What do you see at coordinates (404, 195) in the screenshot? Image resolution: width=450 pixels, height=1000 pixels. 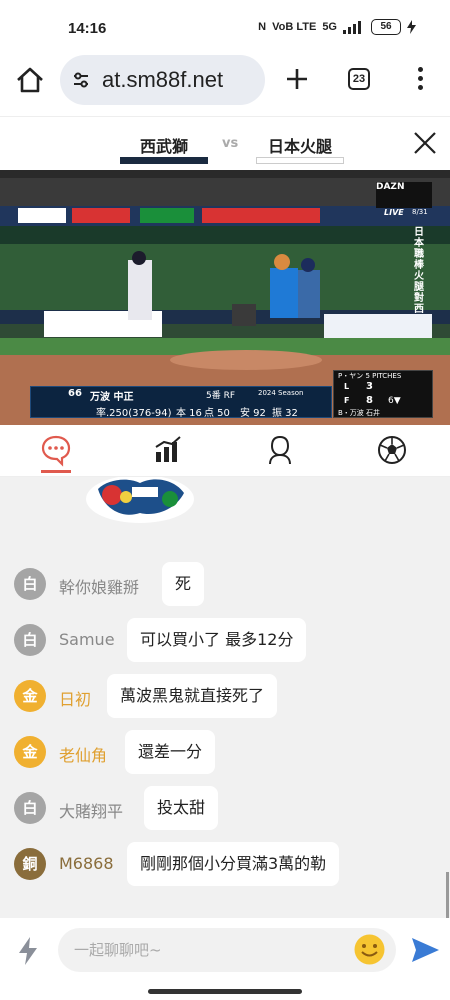 I see `broadcaster-logo: DAZN` at bounding box center [404, 195].